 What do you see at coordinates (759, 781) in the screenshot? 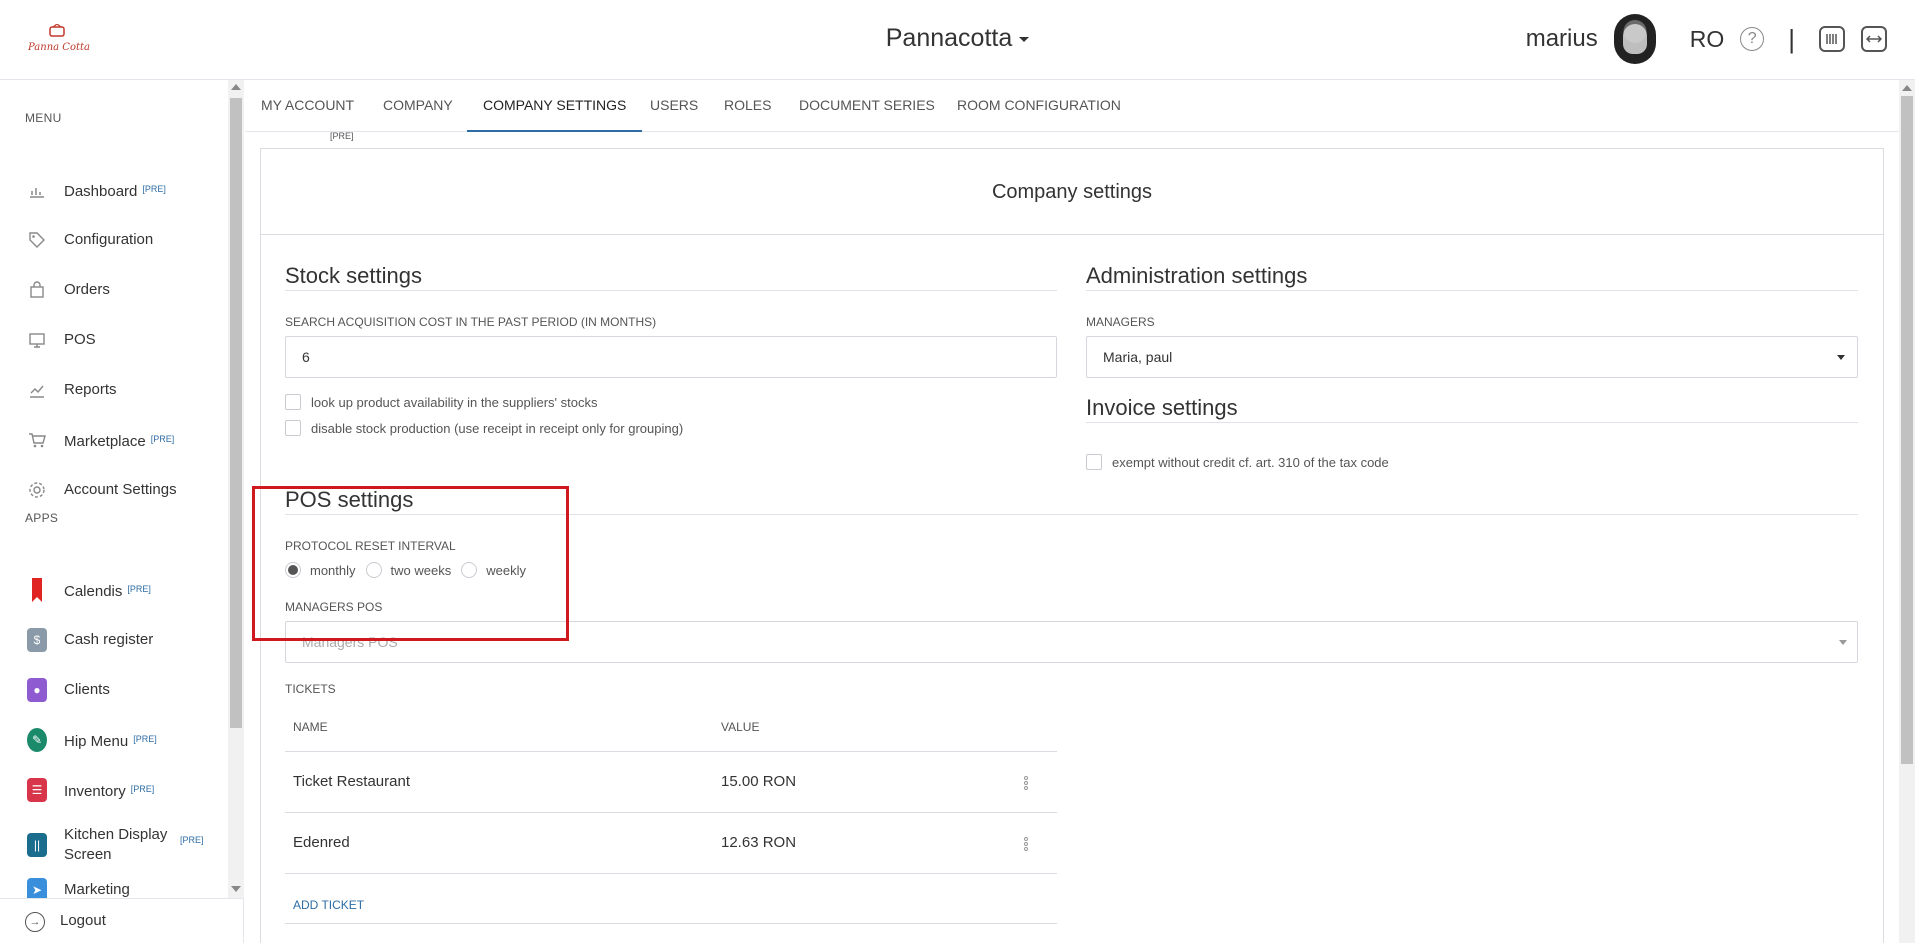
I see `ticket-value: 15.00 RON` at bounding box center [759, 781].